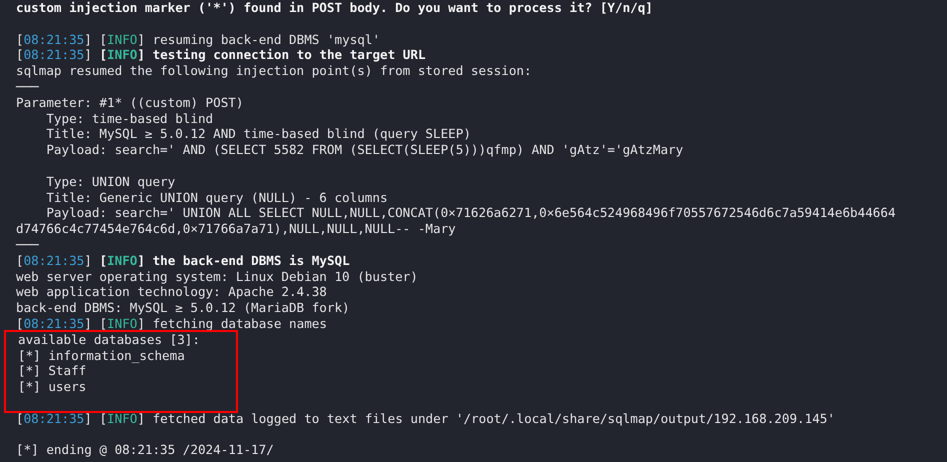 The image size is (947, 462). Describe the element at coordinates (251, 260) in the screenshot. I see `log-message: the back-end DBMS is MySQL` at that location.